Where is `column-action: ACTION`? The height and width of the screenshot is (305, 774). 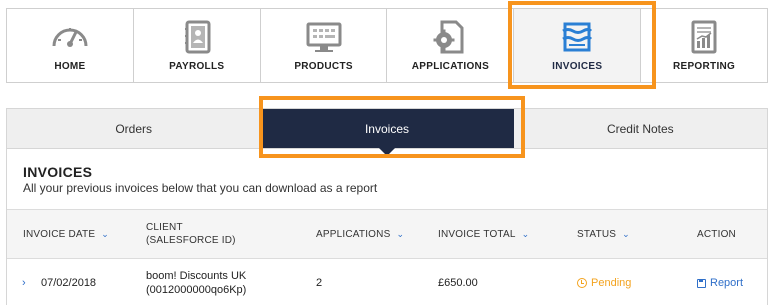
column-action: ACTION is located at coordinates (716, 234).